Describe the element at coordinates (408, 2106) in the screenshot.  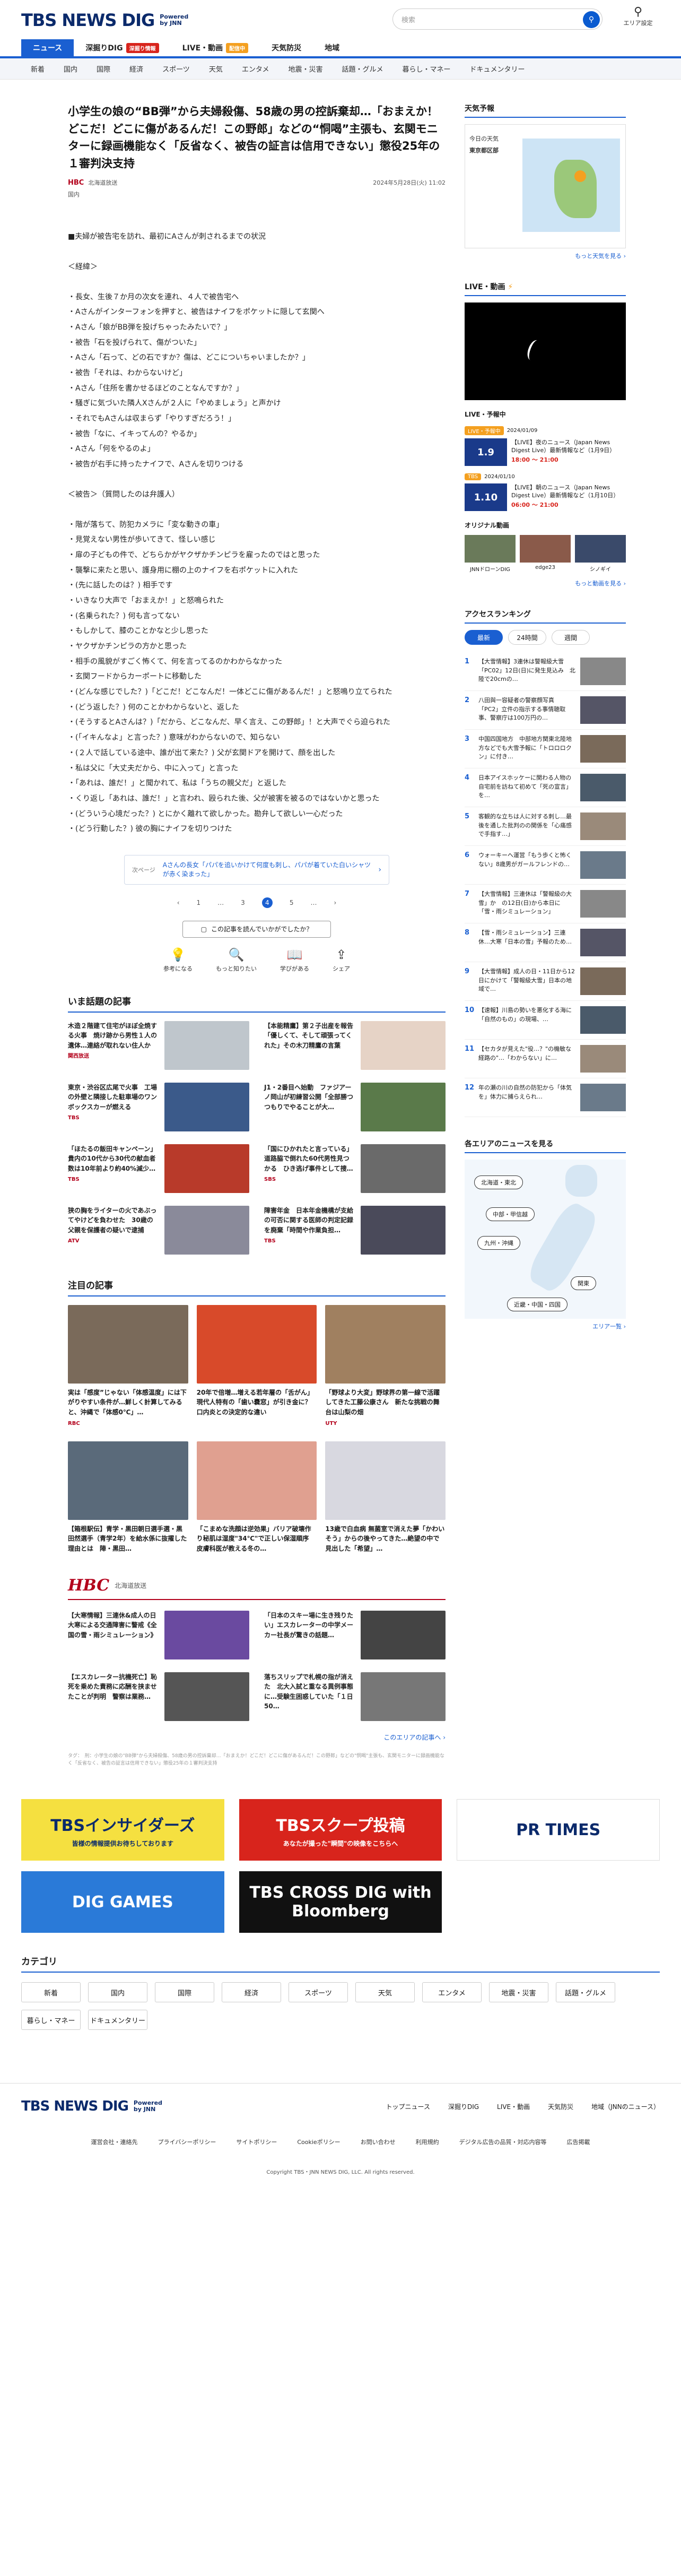
I see `footer-link: トップニュース` at that location.